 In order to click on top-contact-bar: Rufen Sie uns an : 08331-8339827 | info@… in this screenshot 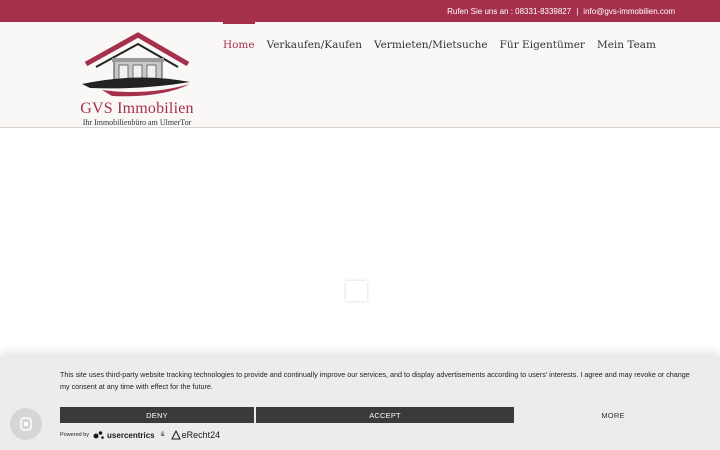, I will do `click(360, 11)`.